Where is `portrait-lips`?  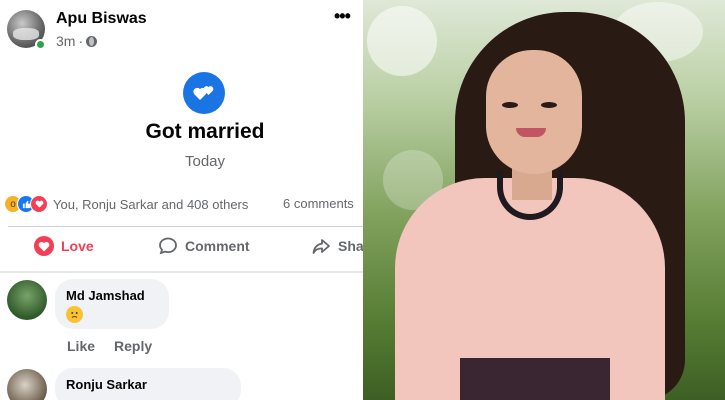 portrait-lips is located at coordinates (531, 132).